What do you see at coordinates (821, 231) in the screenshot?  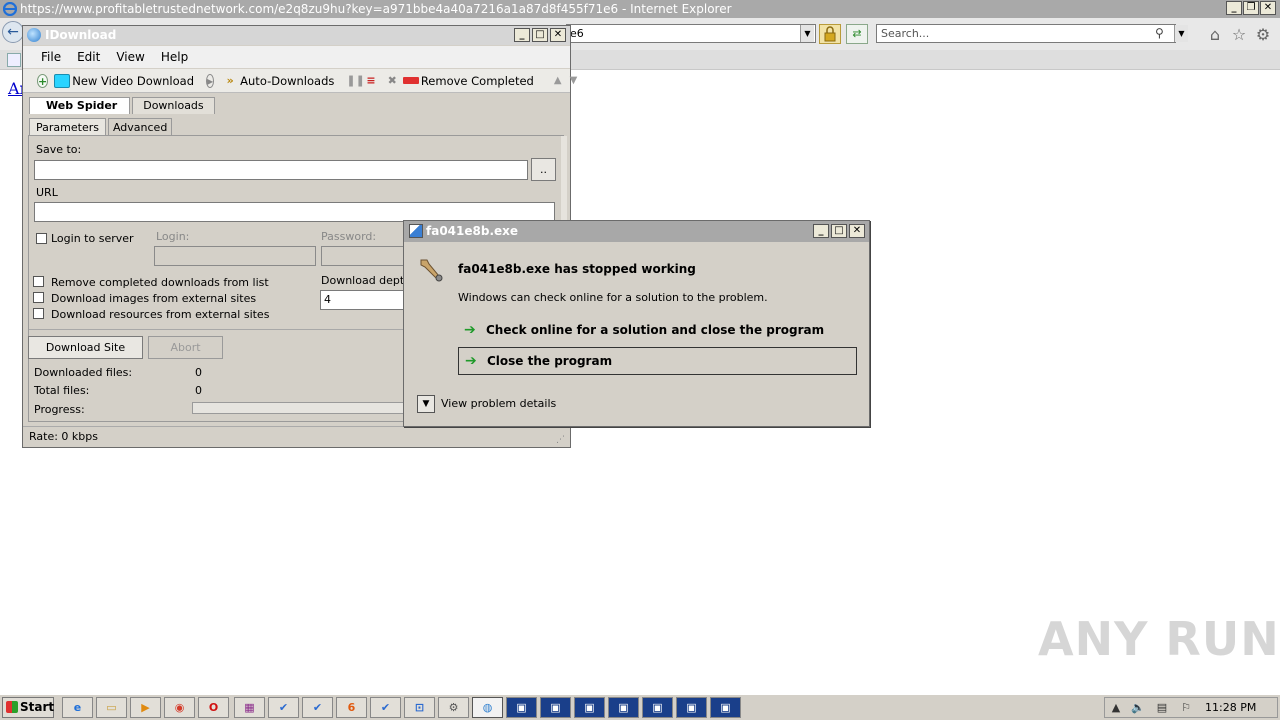 I see `dialog-minimize-button: _` at bounding box center [821, 231].